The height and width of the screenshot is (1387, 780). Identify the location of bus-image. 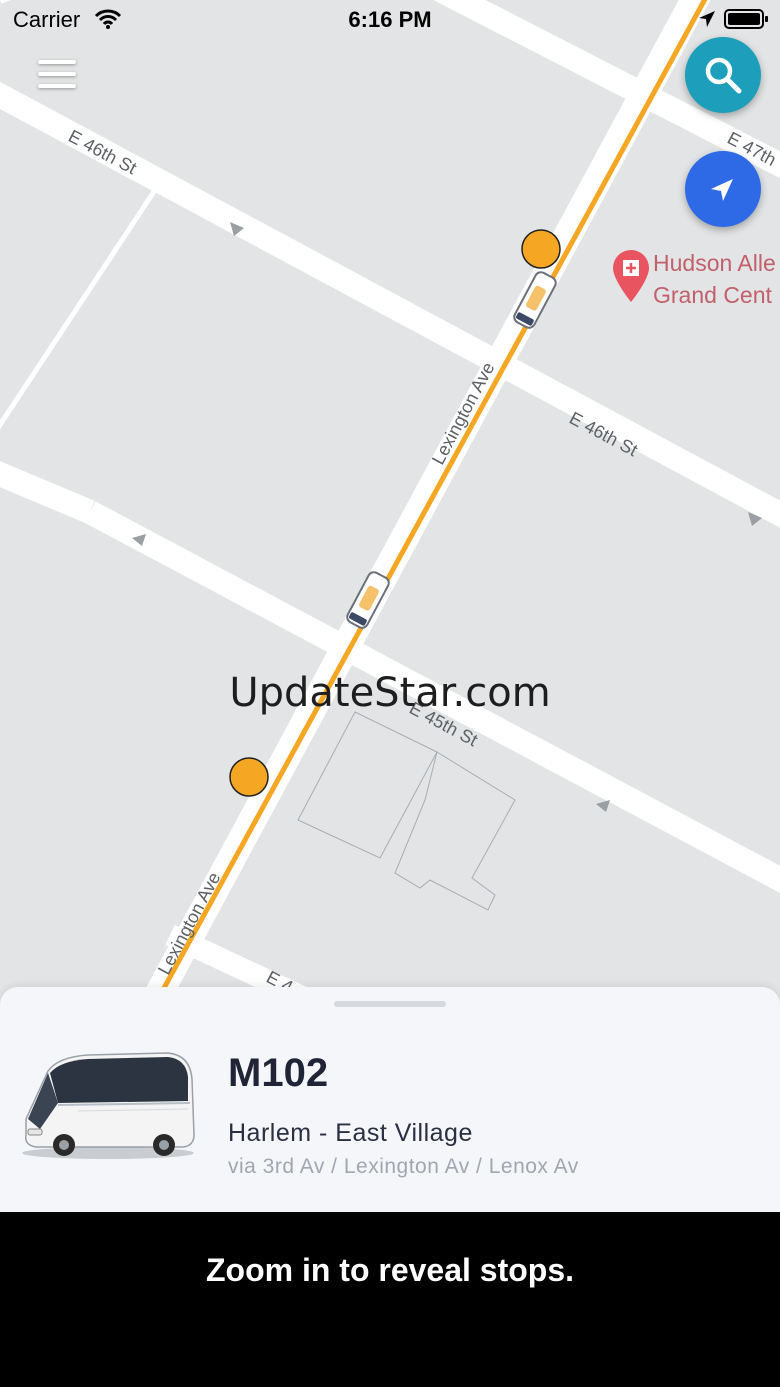
(108, 1105).